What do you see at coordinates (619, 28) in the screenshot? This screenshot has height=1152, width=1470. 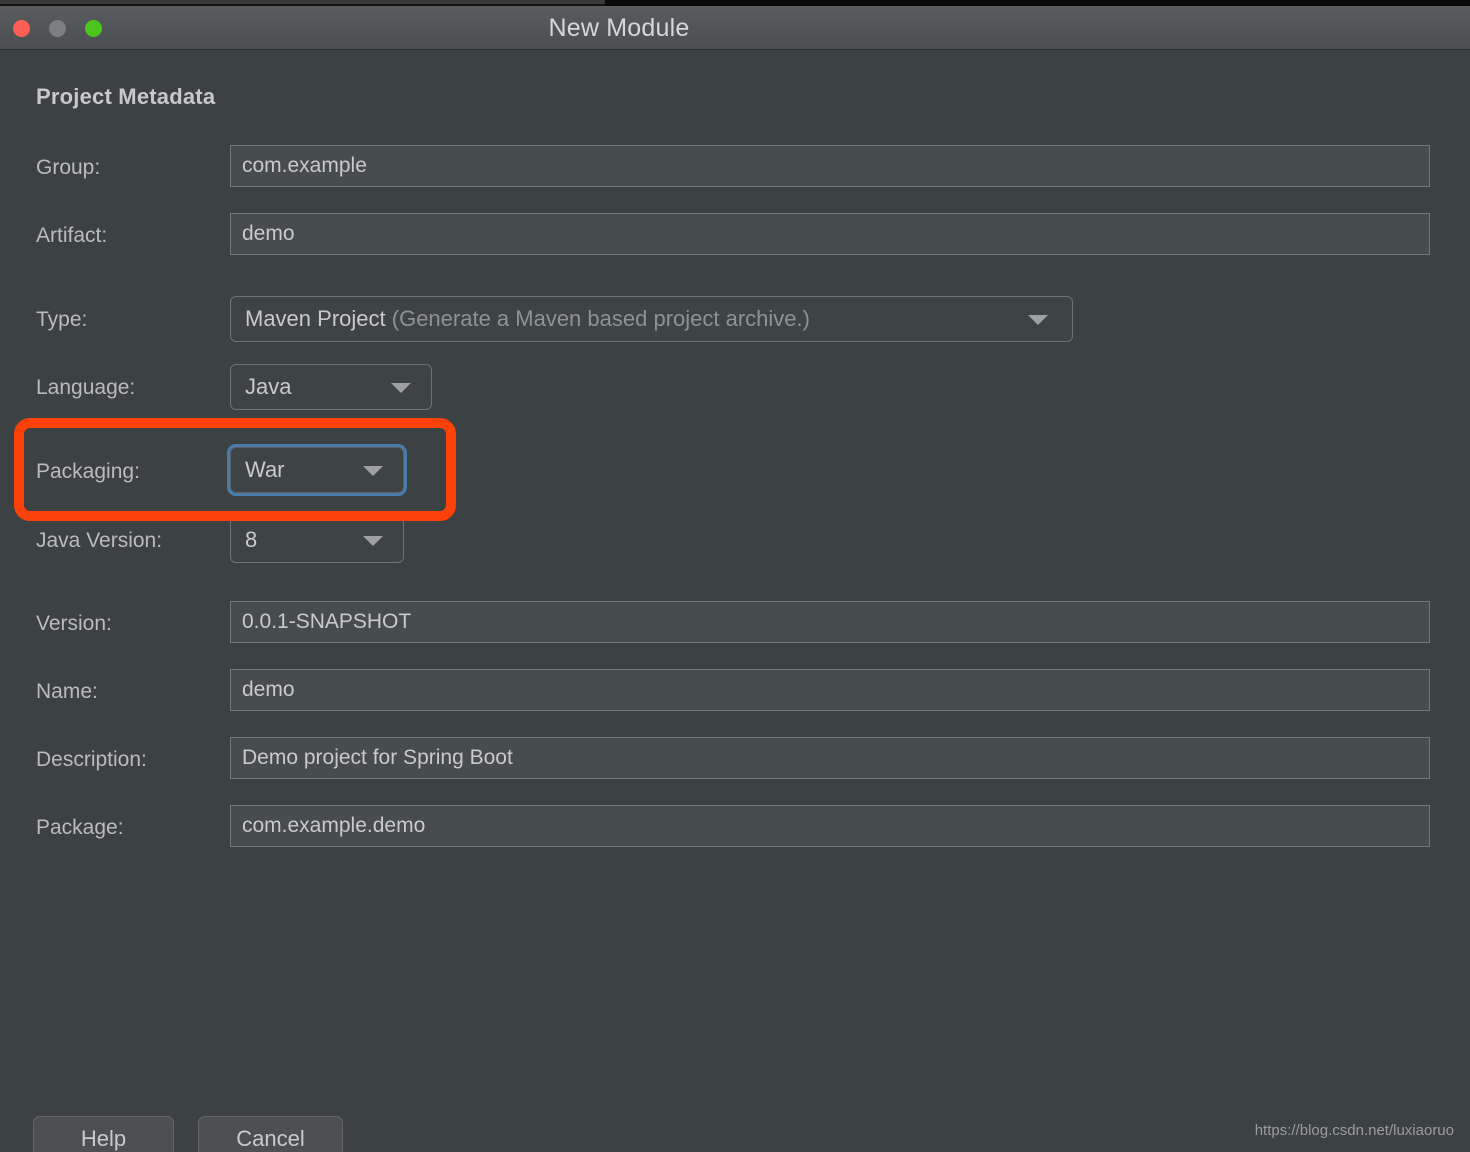 I see `window-title: New Module` at bounding box center [619, 28].